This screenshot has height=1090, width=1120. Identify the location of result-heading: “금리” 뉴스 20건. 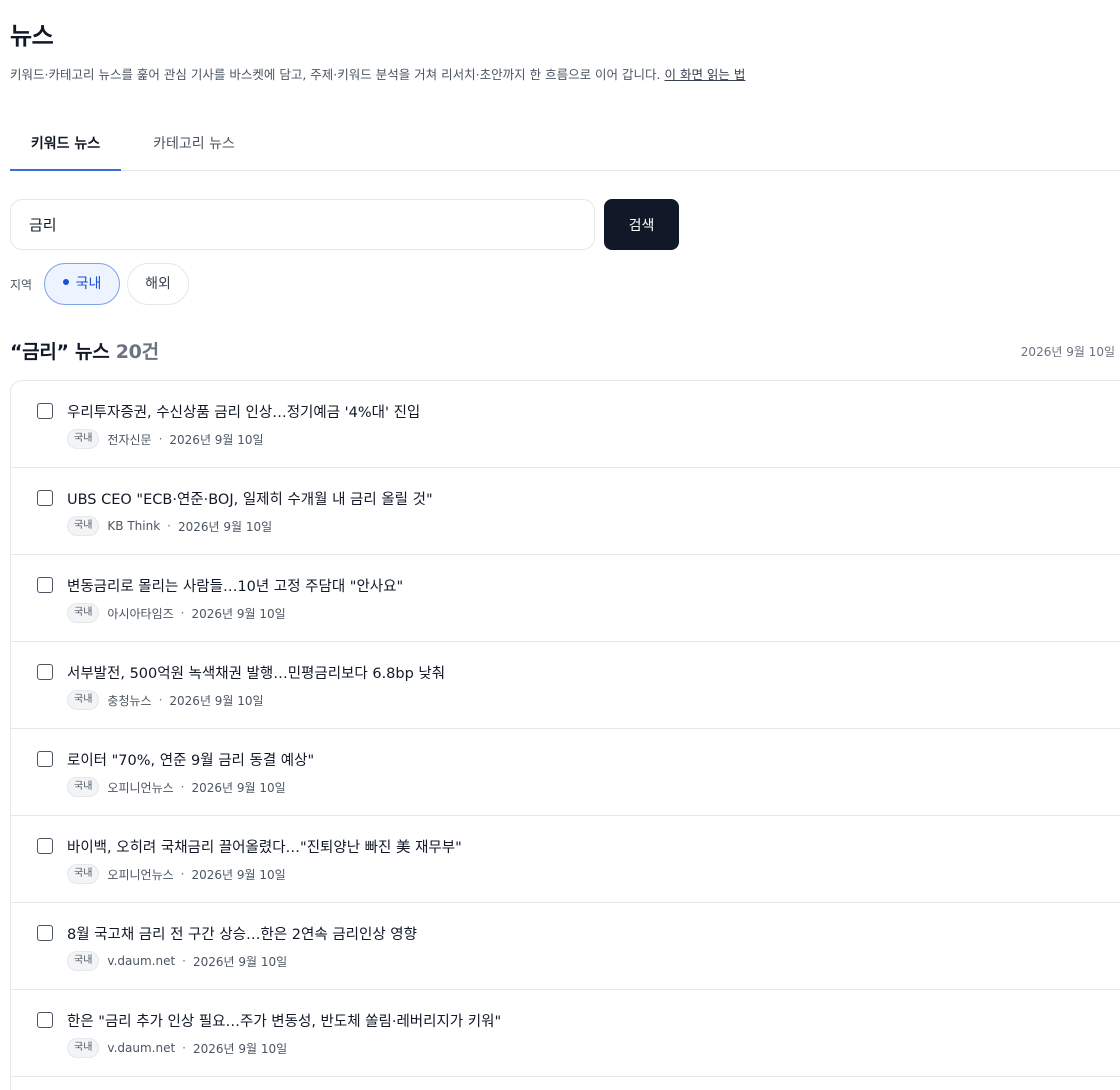
(84, 350).